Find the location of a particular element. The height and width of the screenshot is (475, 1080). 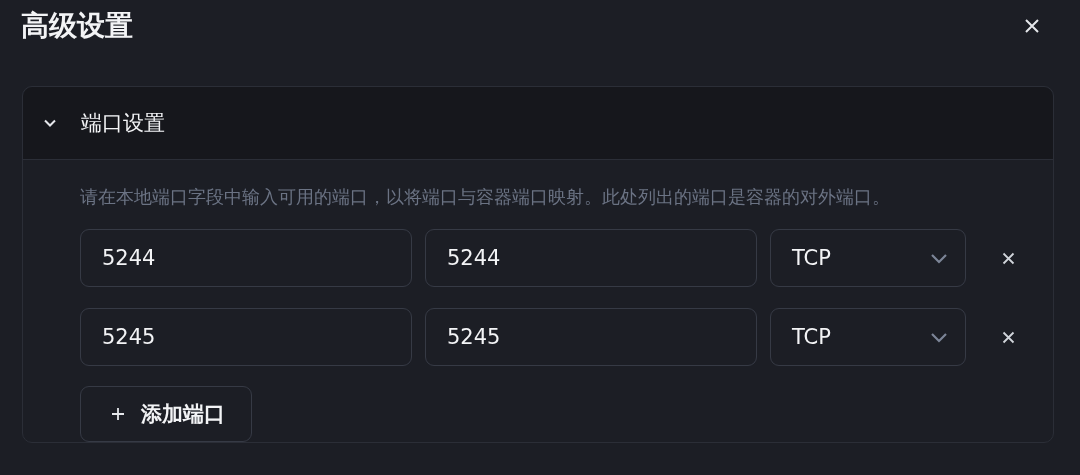

local-port-field: 5244 is located at coordinates (246, 258).